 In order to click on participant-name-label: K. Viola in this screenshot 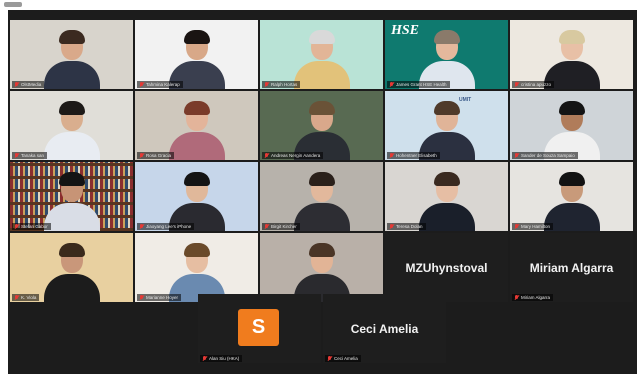, I will do `click(26, 297)`.